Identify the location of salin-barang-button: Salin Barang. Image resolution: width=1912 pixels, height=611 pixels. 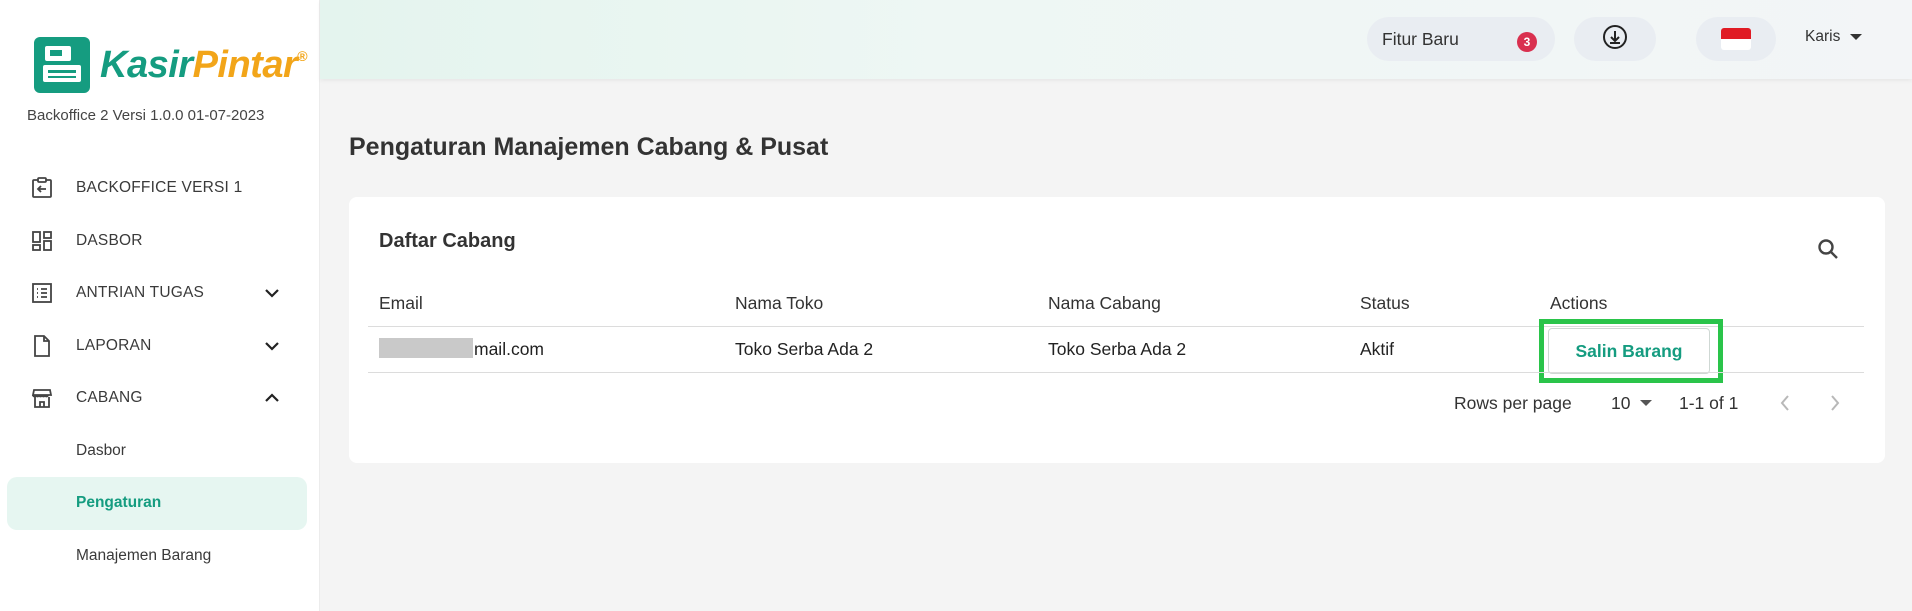
(1629, 351).